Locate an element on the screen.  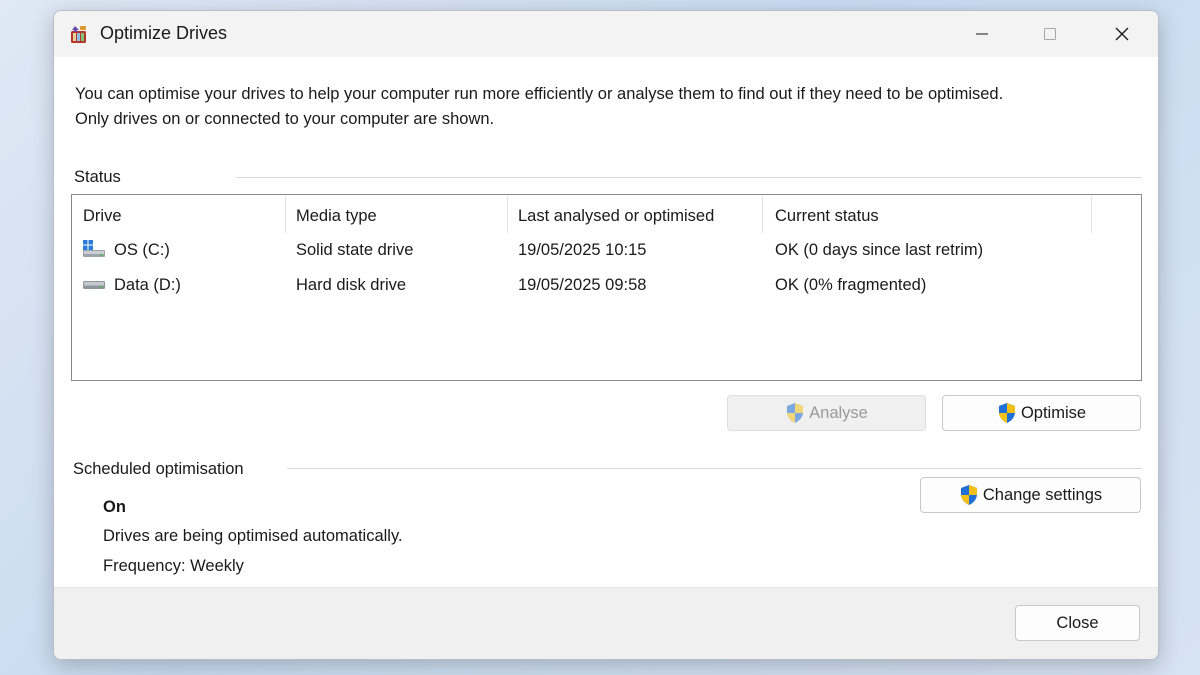
media-type: Hard disk drive is located at coordinates (351, 285).